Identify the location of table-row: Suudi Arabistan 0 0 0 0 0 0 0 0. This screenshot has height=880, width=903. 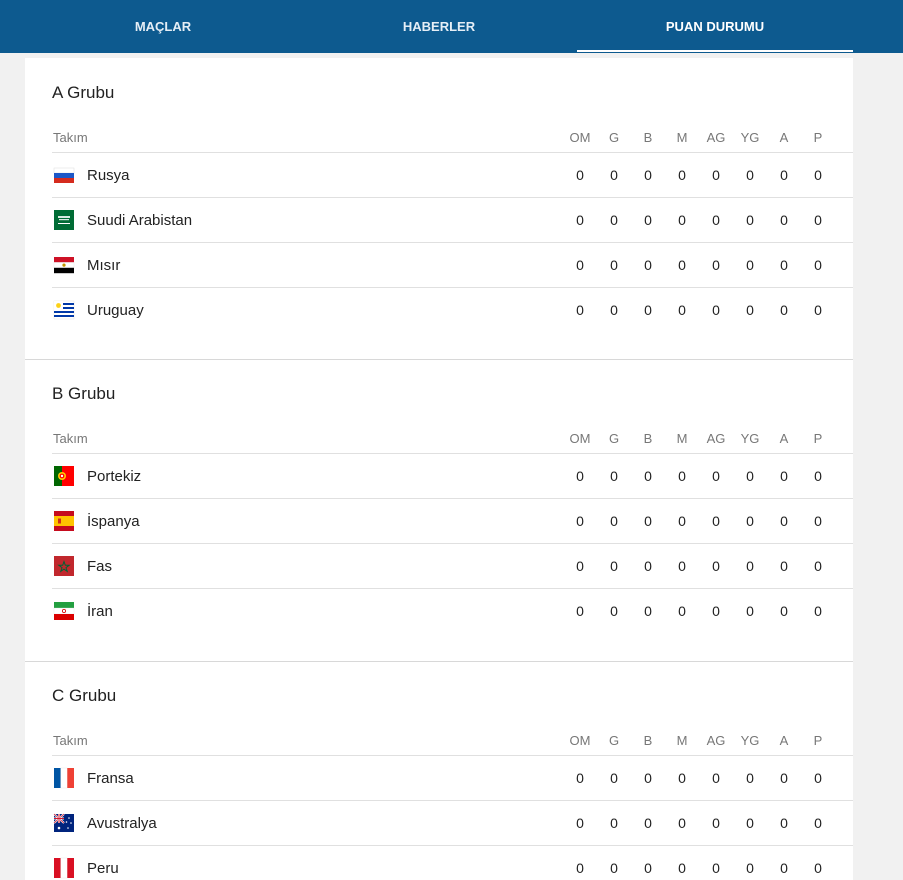
(439, 220).